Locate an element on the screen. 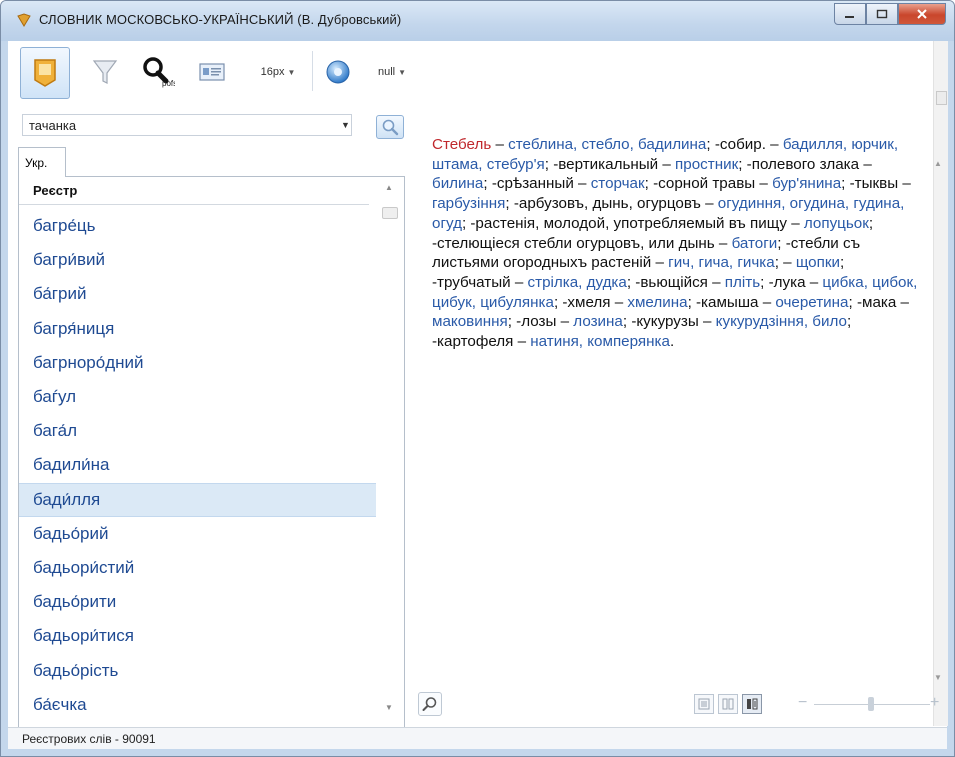 The width and height of the screenshot is (955, 757). bookmark-button is located at coordinates (45, 73).